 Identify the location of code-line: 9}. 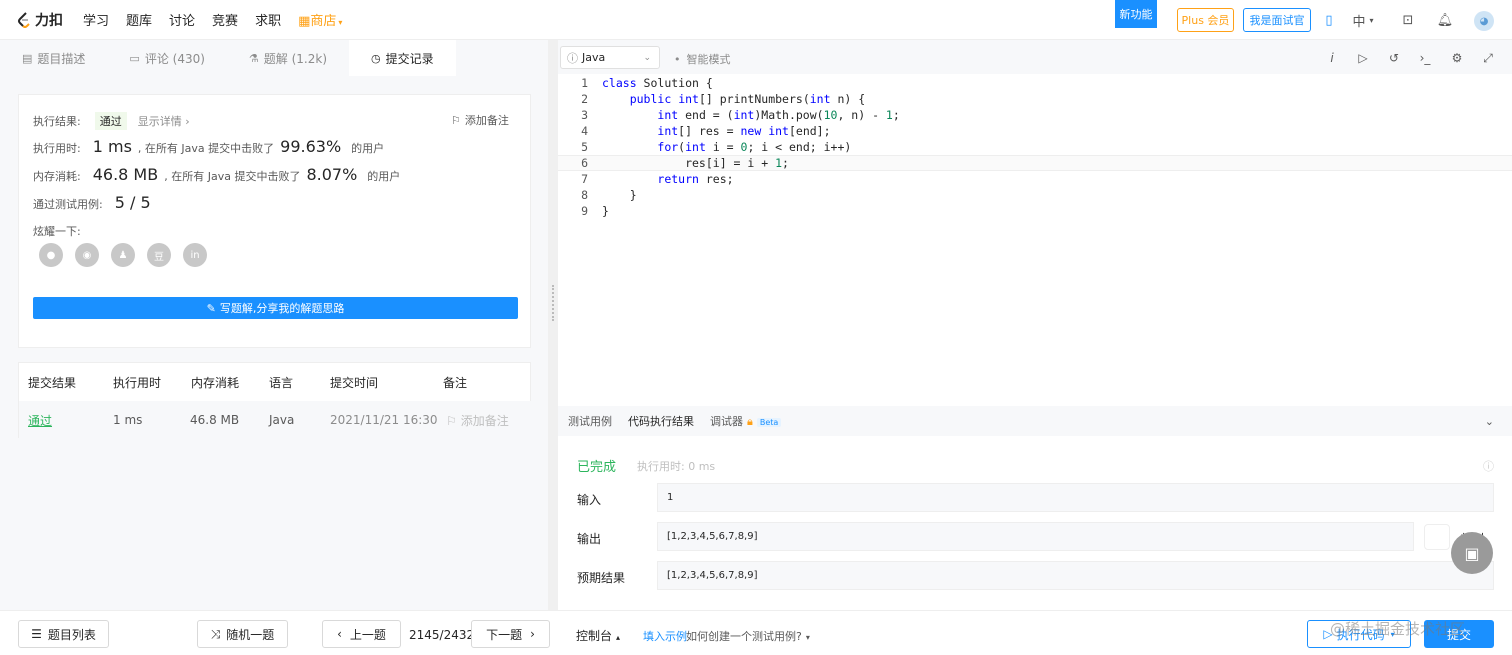
(1035, 211).